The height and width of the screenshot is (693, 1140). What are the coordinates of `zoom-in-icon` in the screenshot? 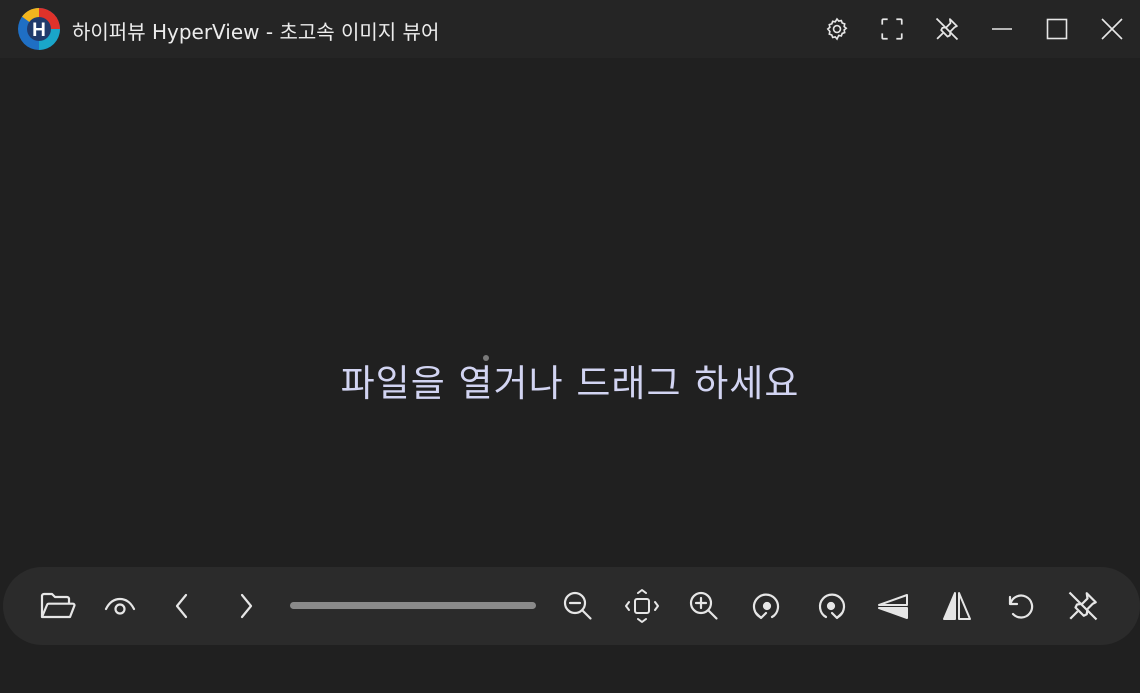 It's located at (703, 605).